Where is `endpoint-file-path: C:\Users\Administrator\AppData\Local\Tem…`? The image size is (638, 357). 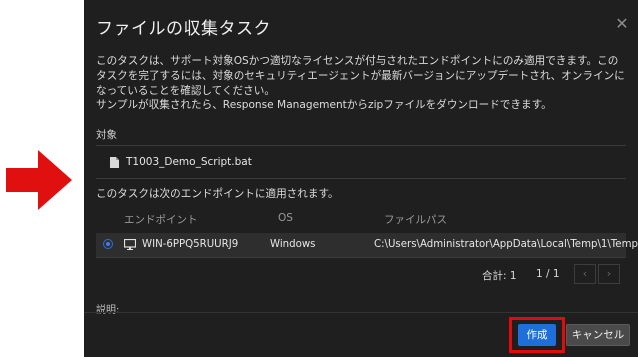
endpoint-file-path: C:\Users\Administrator\AppData\Local\Tem… is located at coordinates (506, 244).